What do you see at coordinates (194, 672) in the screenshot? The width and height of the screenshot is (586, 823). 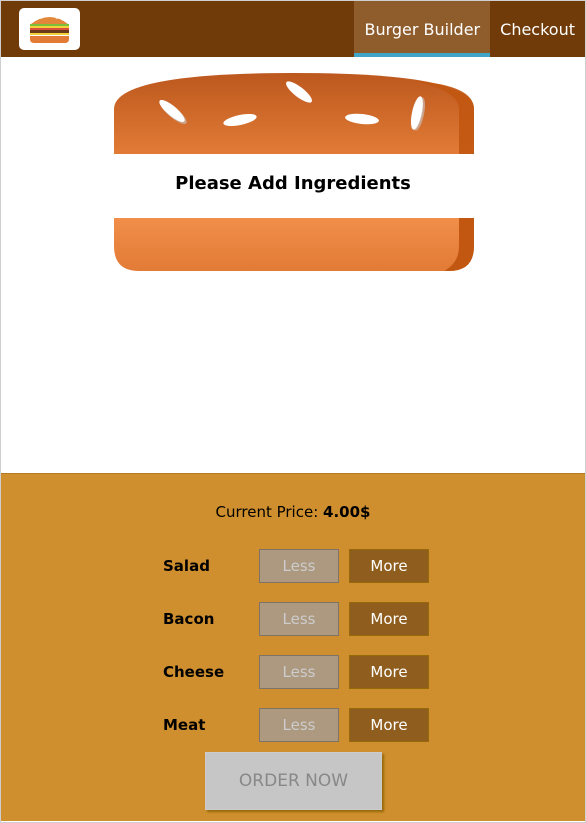 I see `control-label-cheese: Cheese` at bounding box center [194, 672].